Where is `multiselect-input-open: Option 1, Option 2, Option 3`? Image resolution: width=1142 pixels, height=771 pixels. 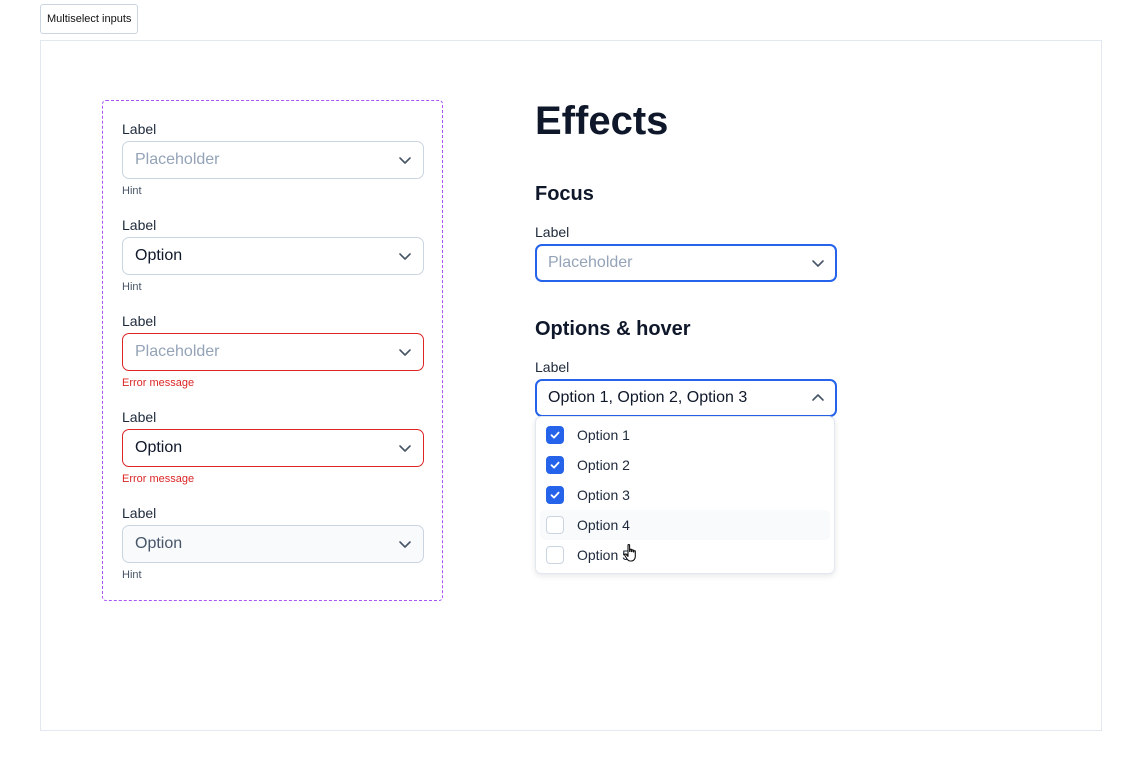 multiselect-input-open: Option 1, Option 2, Option 3 is located at coordinates (686, 398).